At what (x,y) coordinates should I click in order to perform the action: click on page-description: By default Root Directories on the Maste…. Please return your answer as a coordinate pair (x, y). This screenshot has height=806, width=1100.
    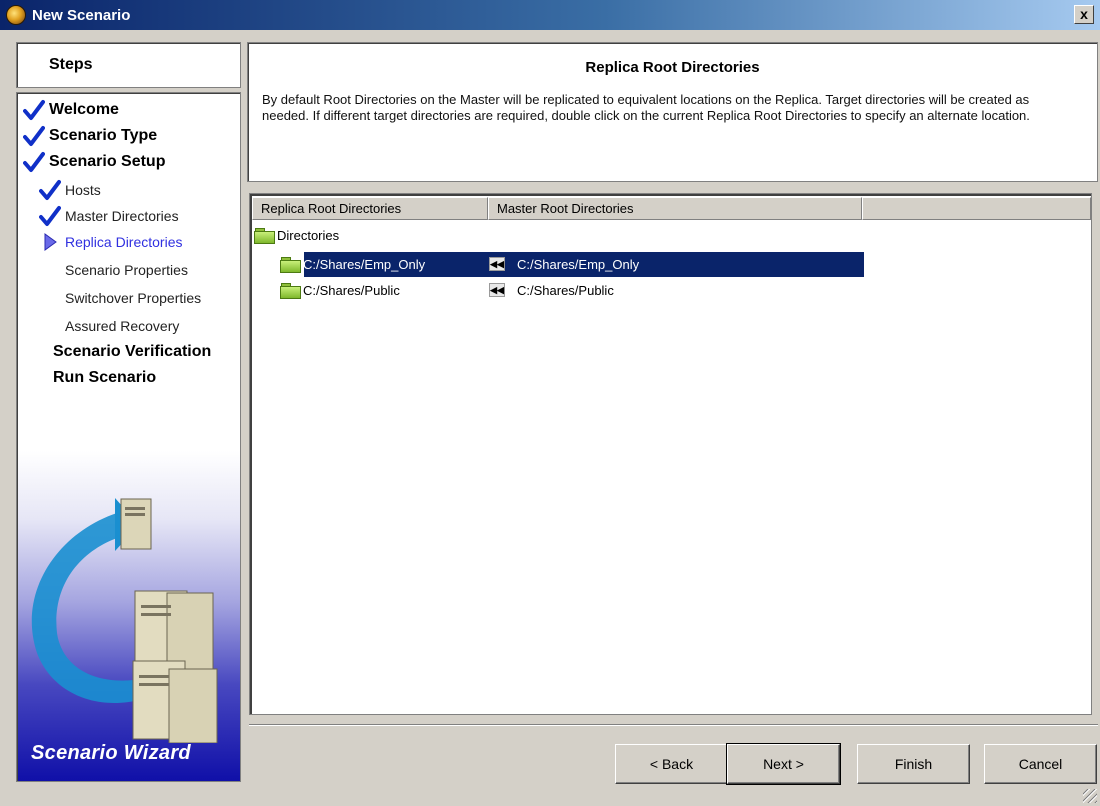
    Looking at the image, I should click on (646, 107).